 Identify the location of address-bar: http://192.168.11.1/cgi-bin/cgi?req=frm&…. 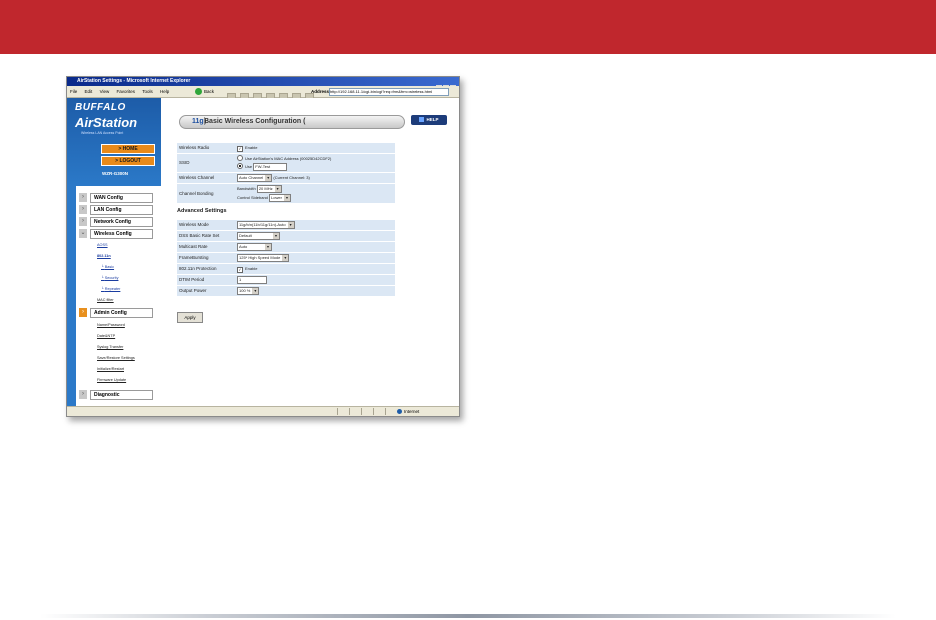
(389, 92).